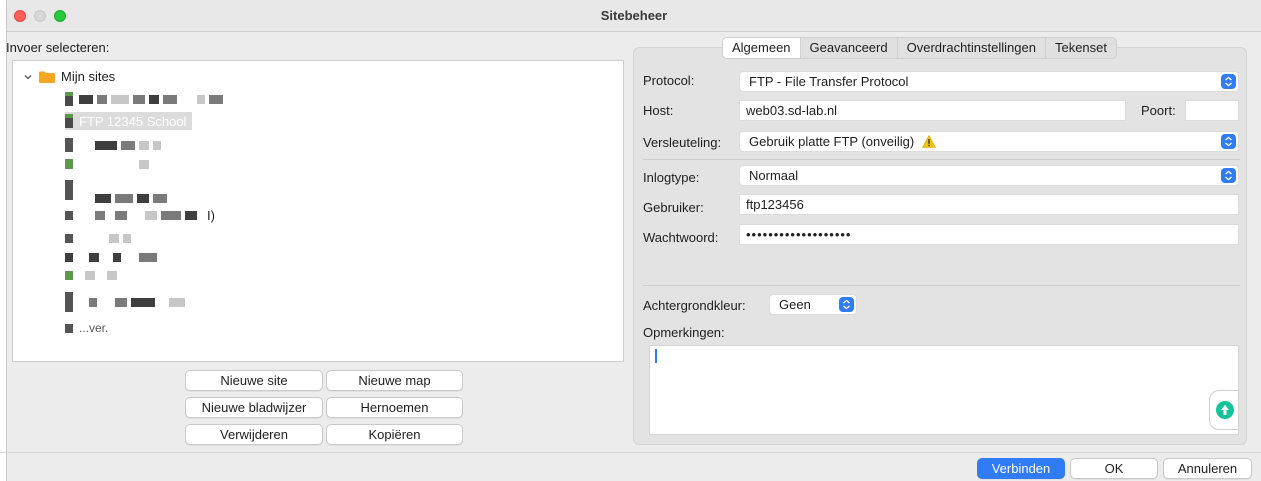 This screenshot has height=481, width=1261. What do you see at coordinates (140, 215) in the screenshot?
I see `site-item: I)` at bounding box center [140, 215].